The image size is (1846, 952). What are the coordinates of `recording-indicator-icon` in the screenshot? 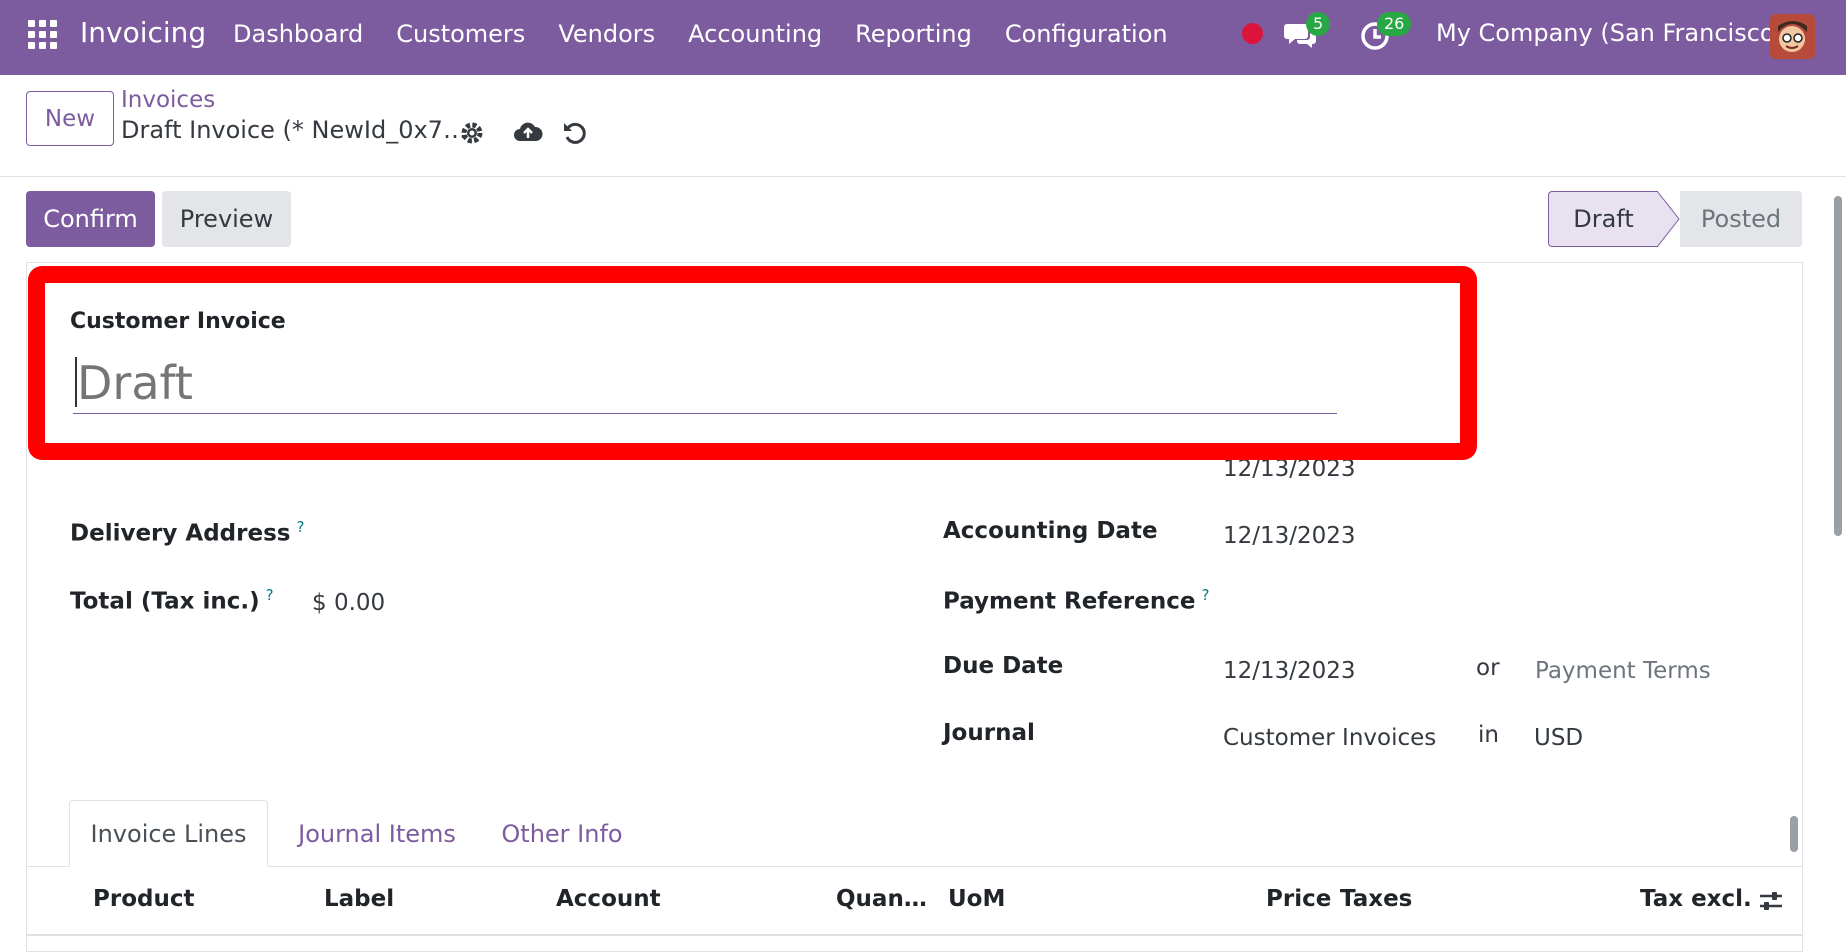 It's located at (1252, 33).